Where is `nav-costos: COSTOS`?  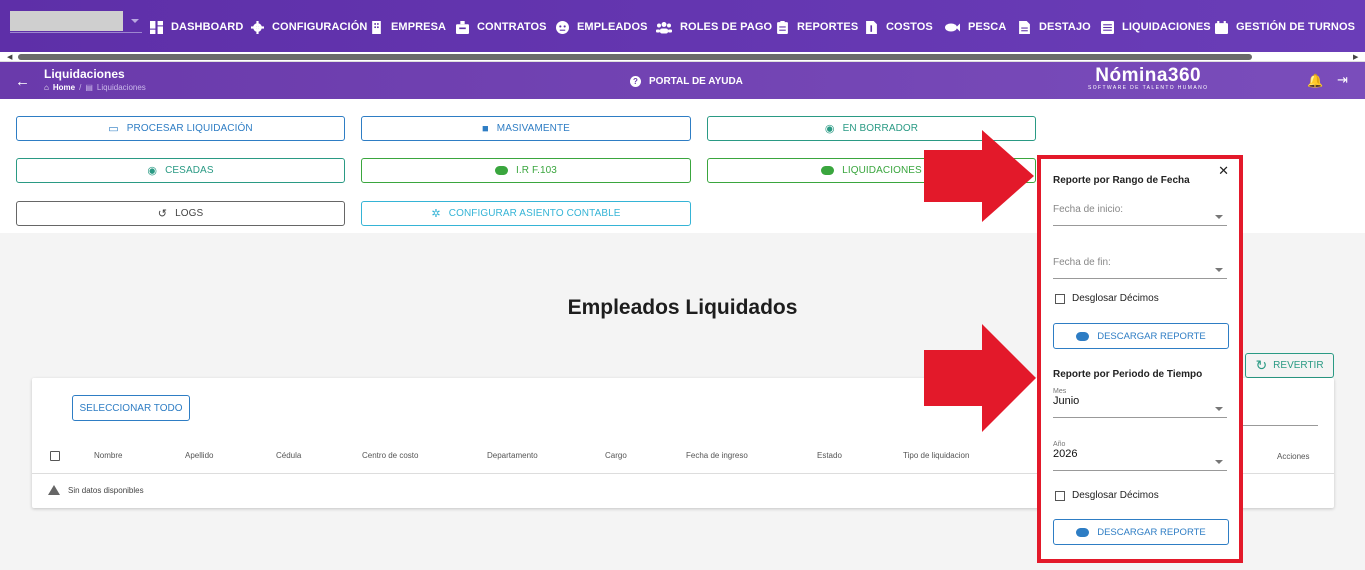
nav-costos: COSTOS is located at coordinates (899, 27).